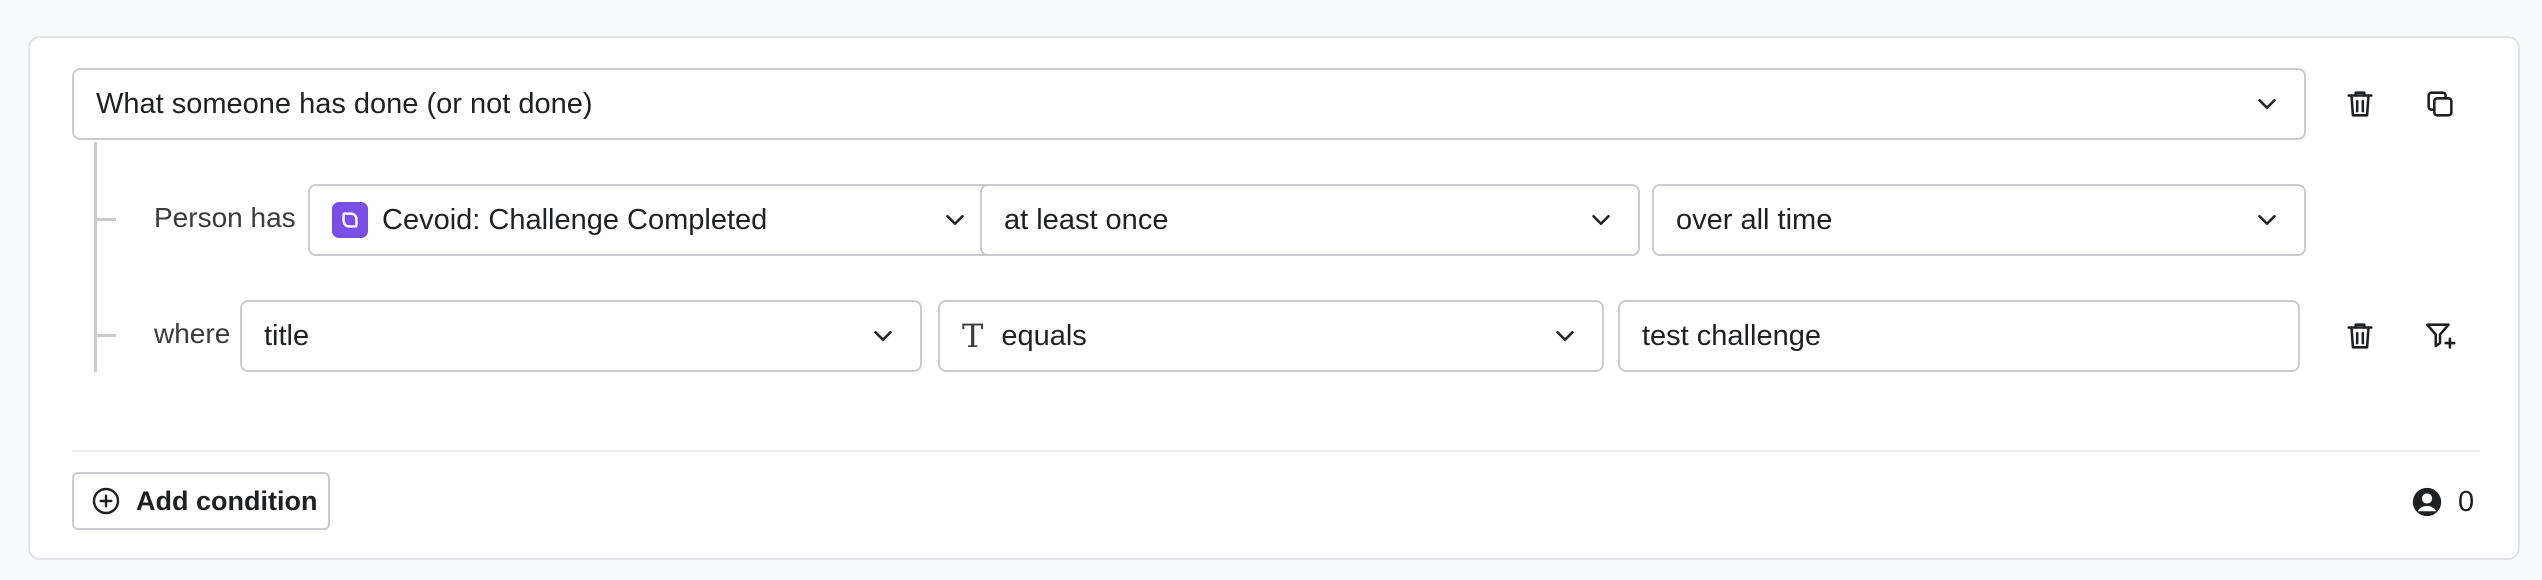 The image size is (2542, 580). Describe the element at coordinates (344, 103) in the screenshot. I see `condition-type-value: What someone has done (or not done)` at that location.